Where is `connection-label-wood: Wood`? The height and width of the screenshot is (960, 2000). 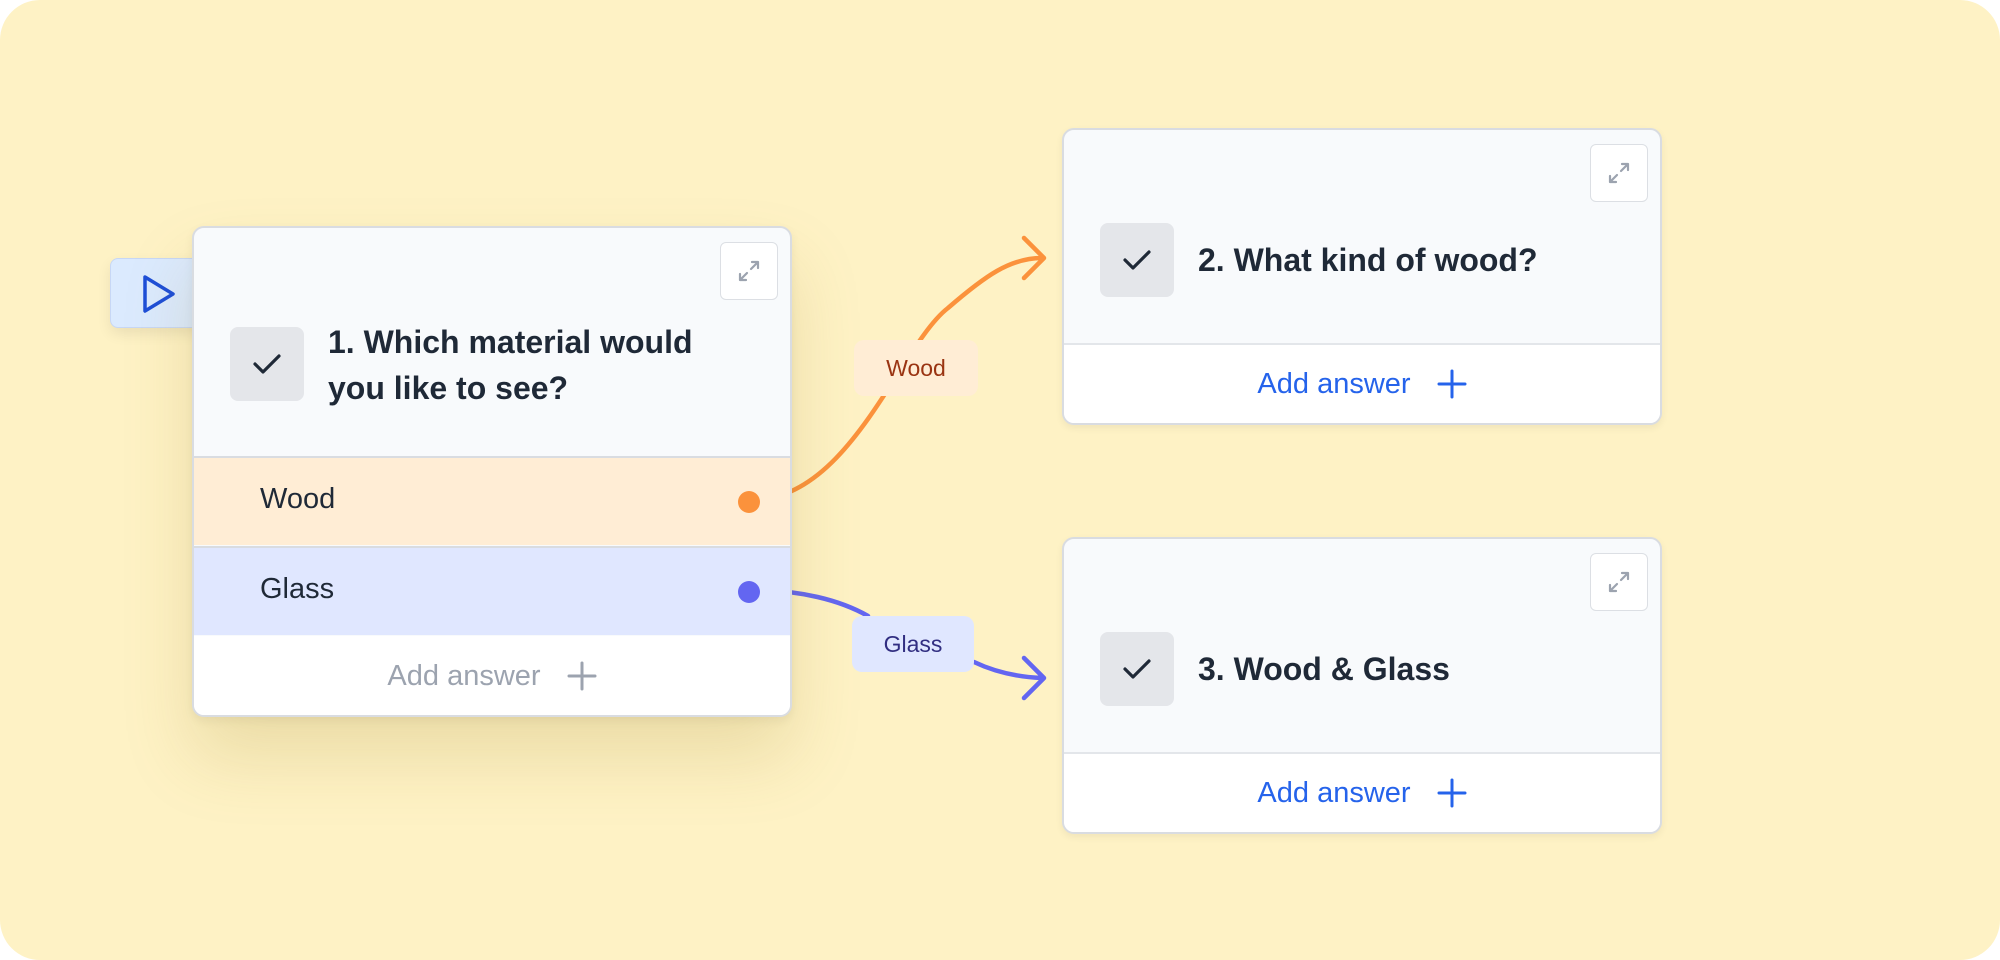
connection-label-wood: Wood is located at coordinates (916, 368).